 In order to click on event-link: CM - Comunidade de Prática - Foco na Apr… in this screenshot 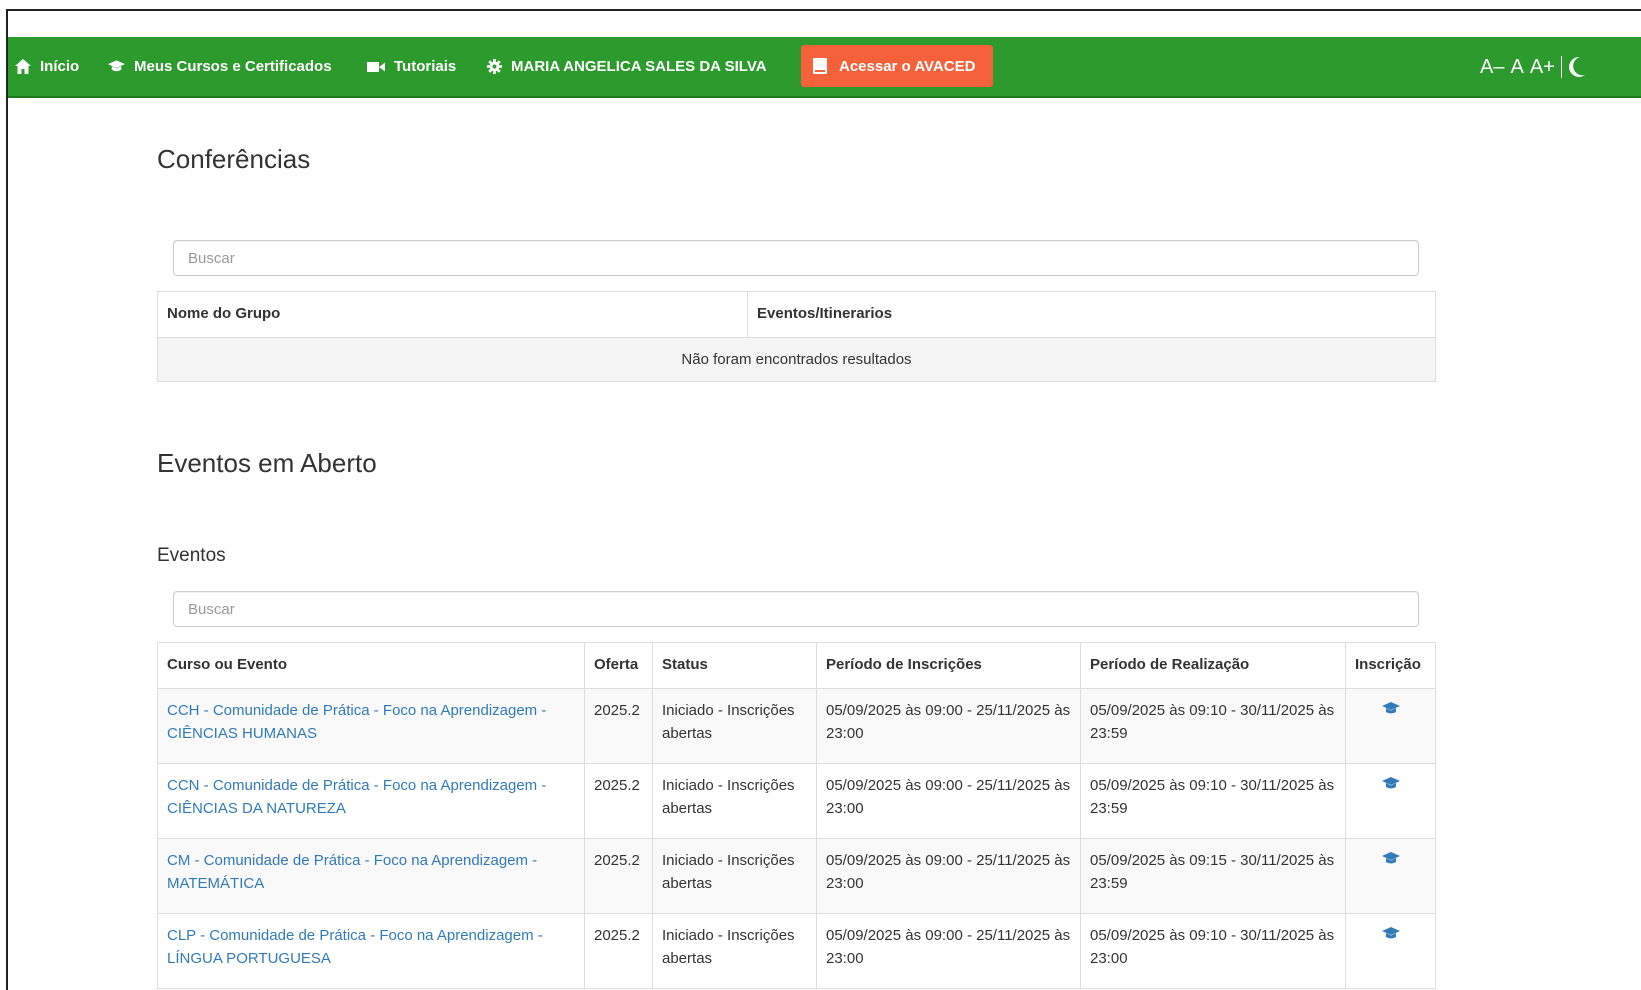, I will do `click(352, 872)`.